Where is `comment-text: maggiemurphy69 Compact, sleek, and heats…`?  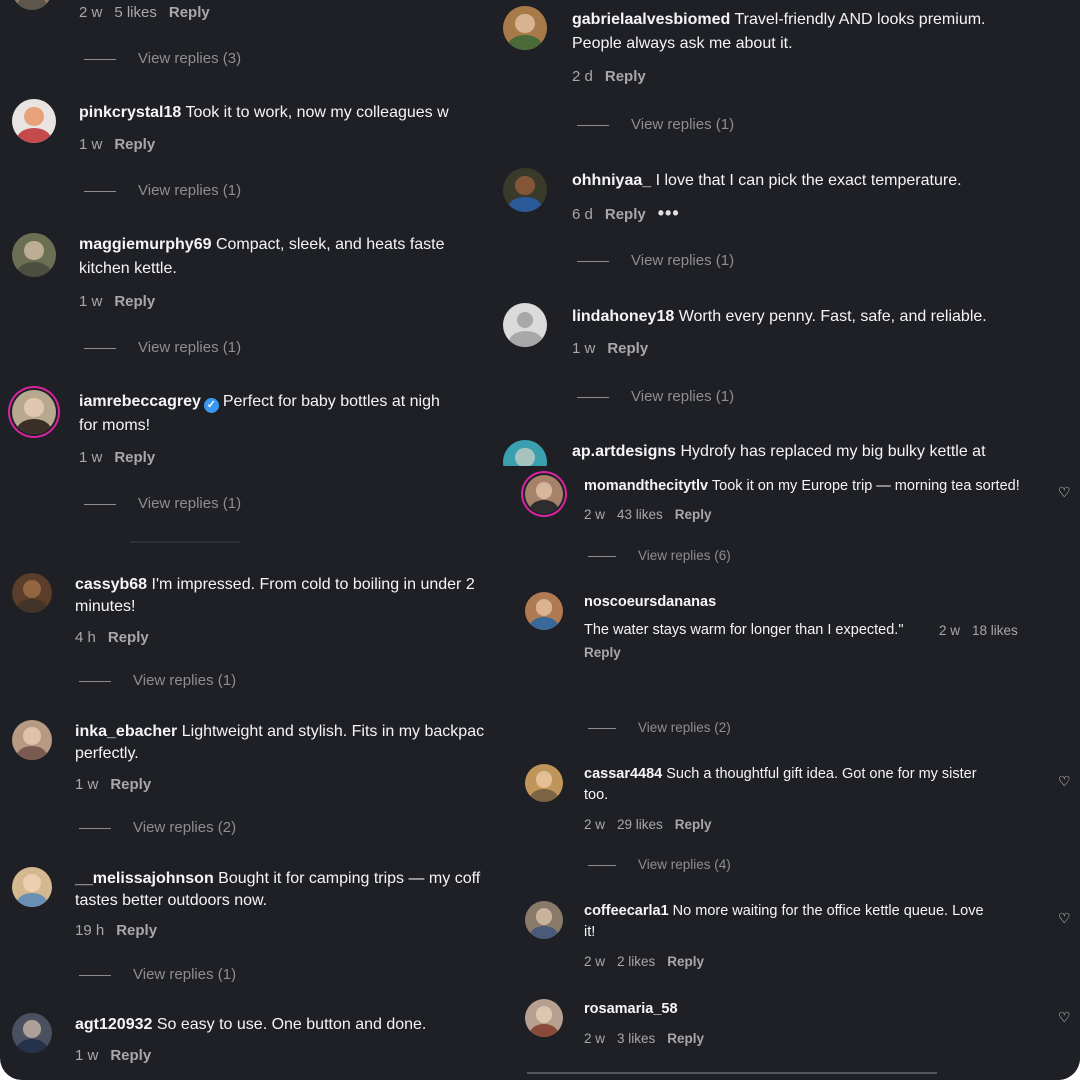 comment-text: maggiemurphy69 Compact, sleek, and heats… is located at coordinates (262, 244).